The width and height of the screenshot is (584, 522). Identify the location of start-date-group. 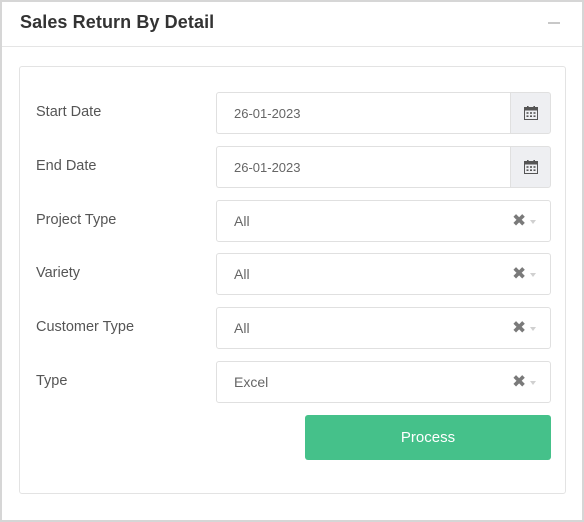
(383, 113).